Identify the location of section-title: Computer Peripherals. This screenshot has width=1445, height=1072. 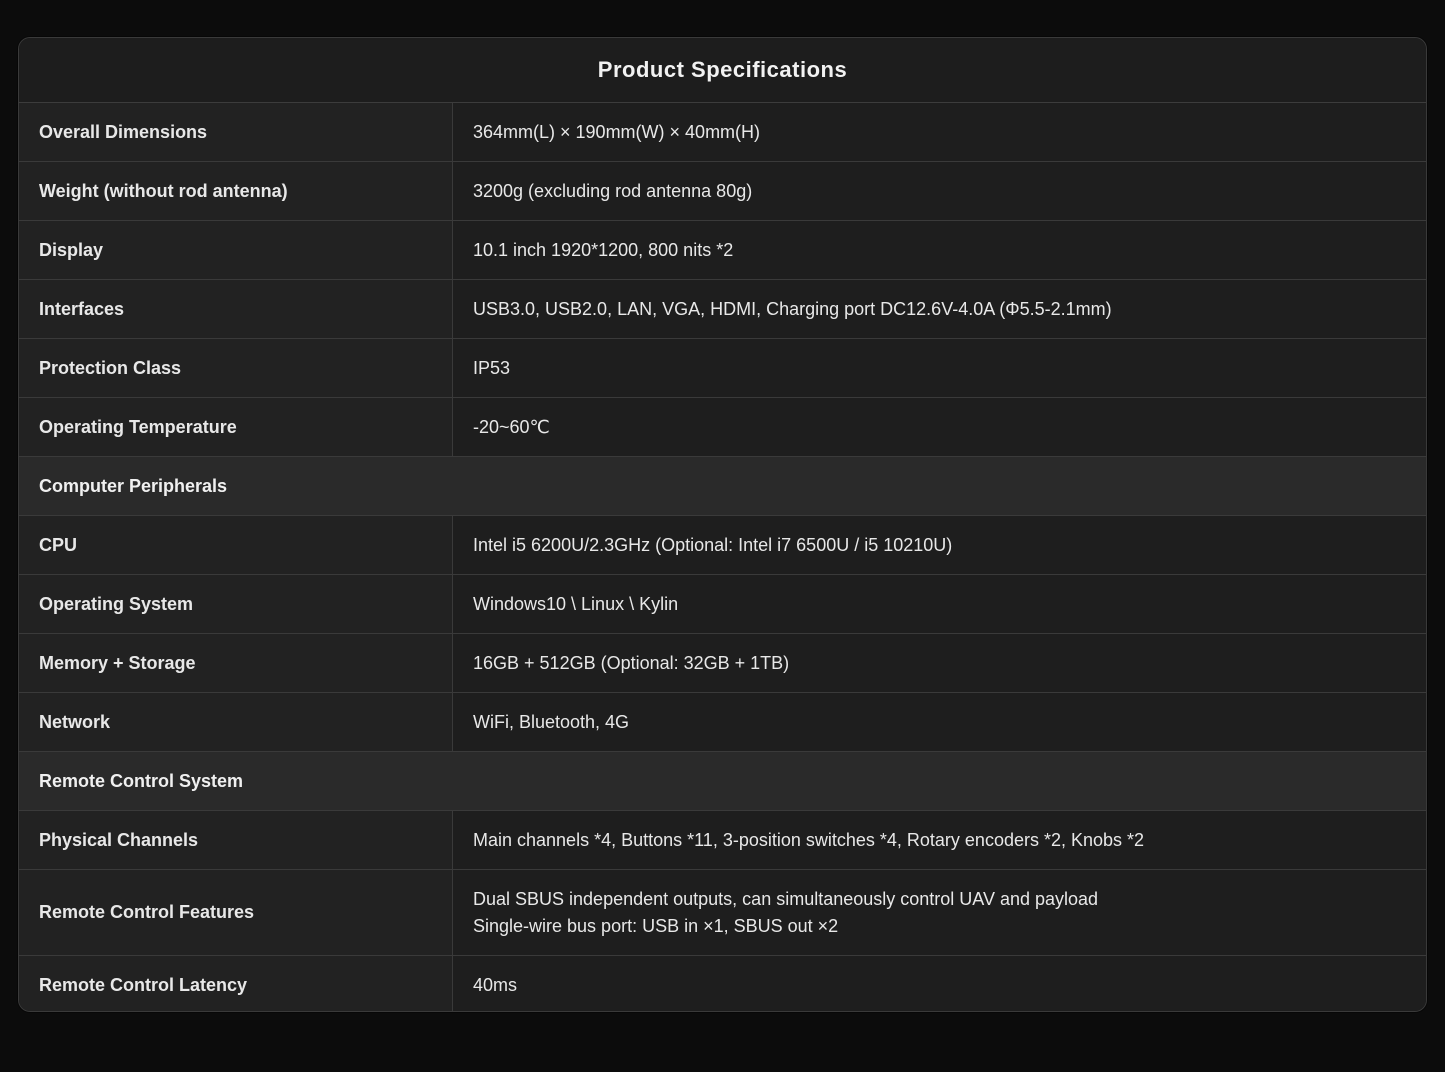
(722, 486).